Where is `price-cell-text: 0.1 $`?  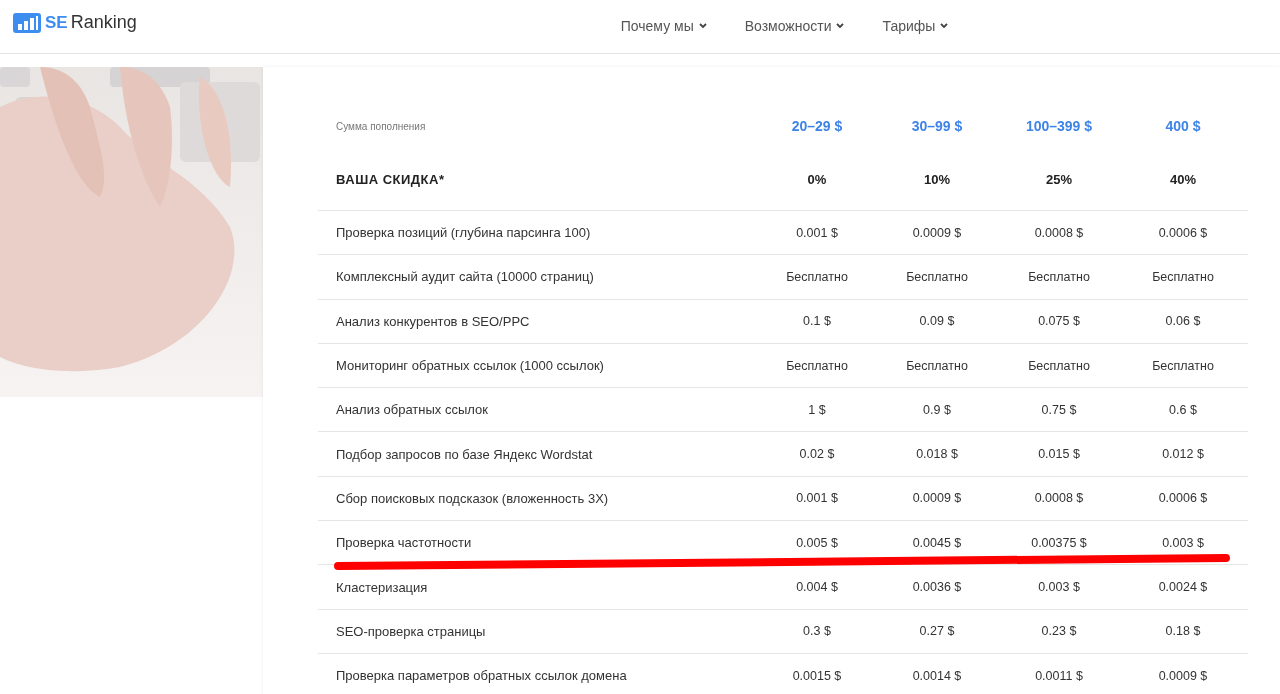 price-cell-text: 0.1 $ is located at coordinates (817, 321).